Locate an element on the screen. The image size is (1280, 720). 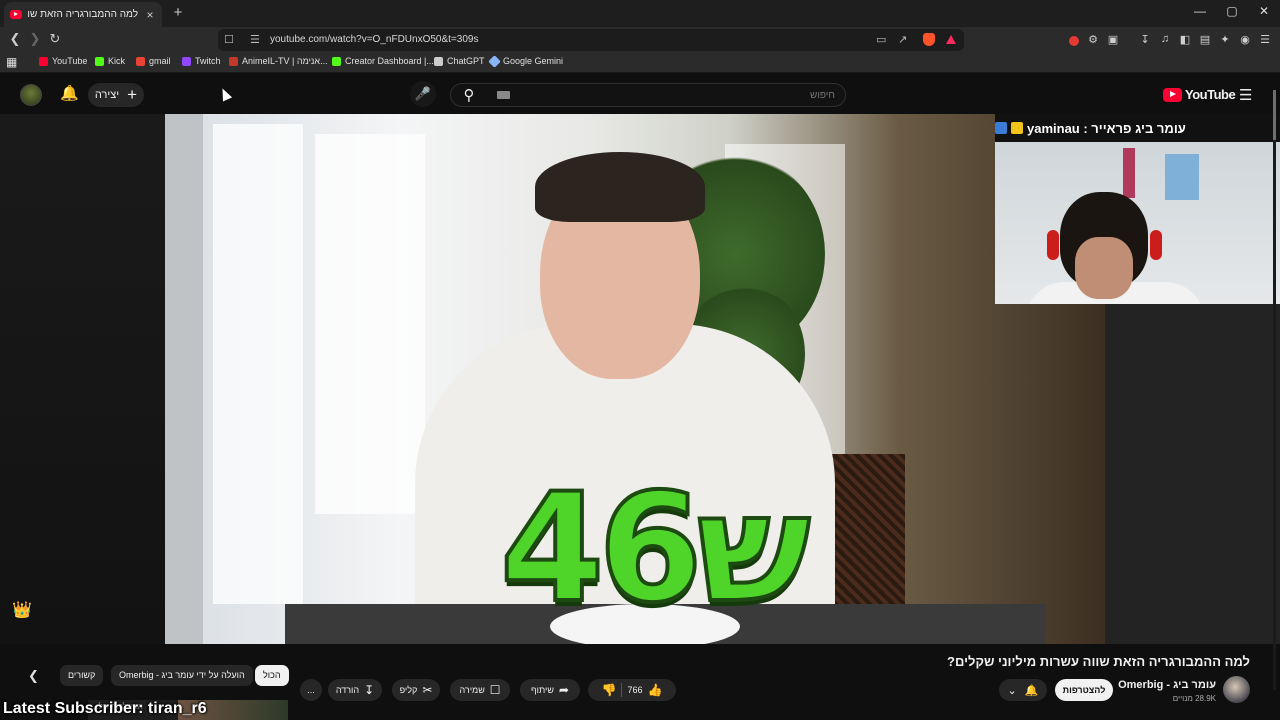
share-button: ➦ שיתוף is located at coordinates (550, 690).